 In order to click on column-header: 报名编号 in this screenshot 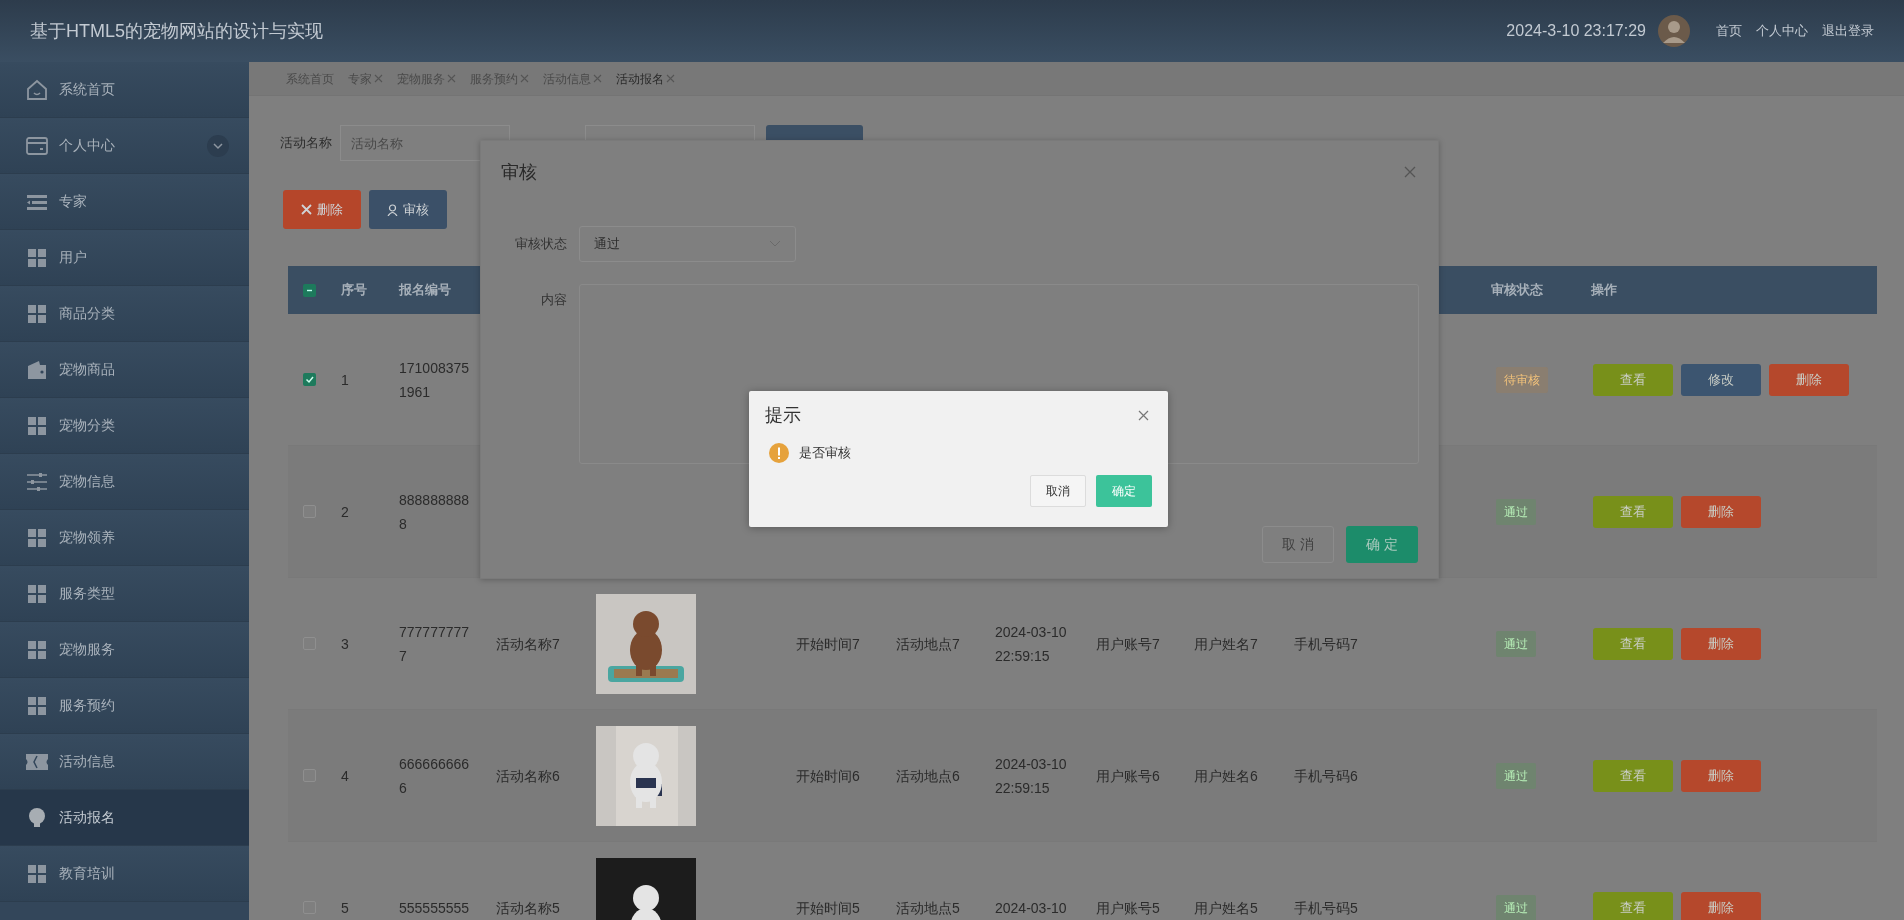, I will do `click(425, 290)`.